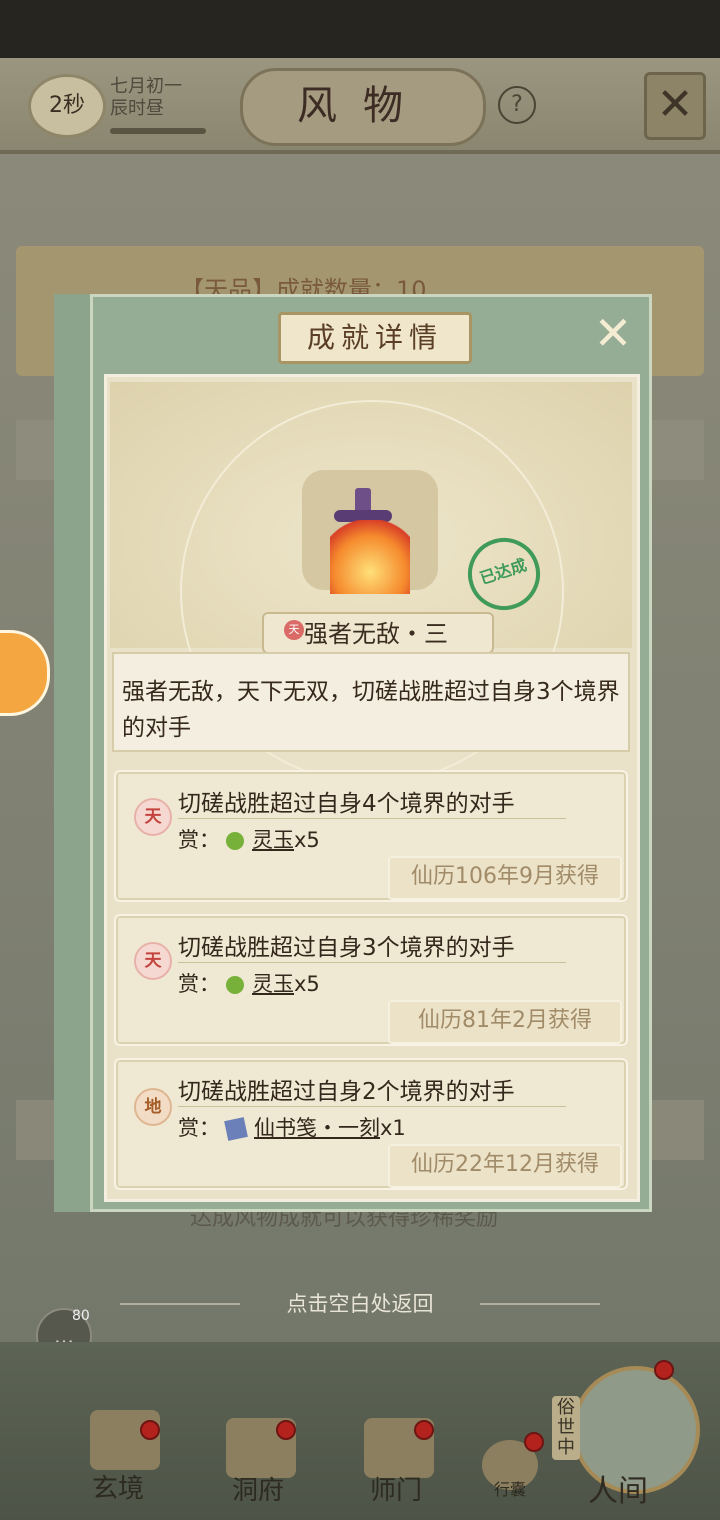 The height and width of the screenshot is (1520, 720). What do you see at coordinates (67, 106) in the screenshot?
I see `timer-badge: 2秒` at bounding box center [67, 106].